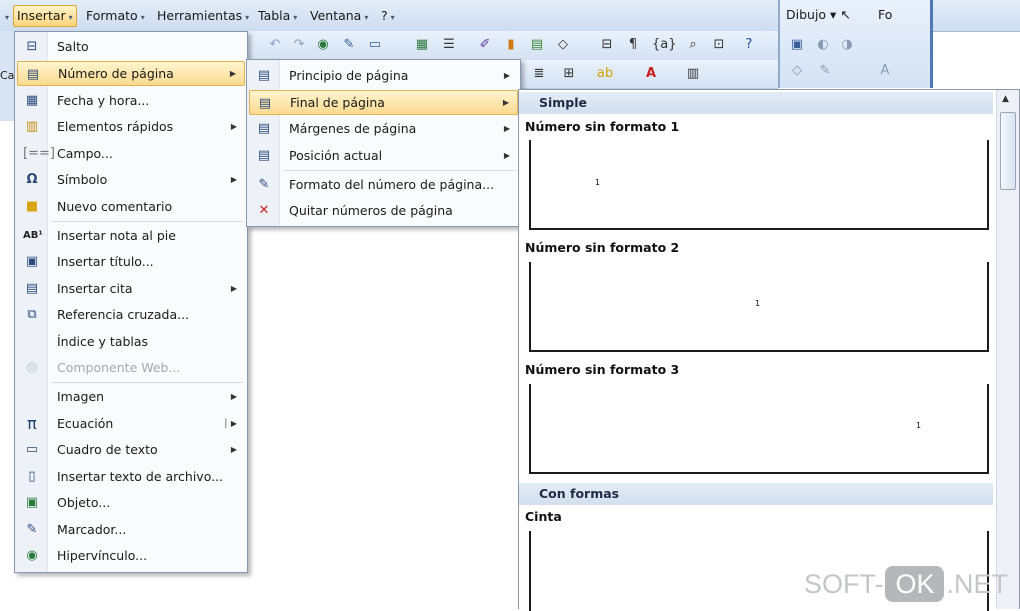 The width and height of the screenshot is (1020, 611). Describe the element at coordinates (32, 423) in the screenshot. I see `pi-icon: π` at that location.